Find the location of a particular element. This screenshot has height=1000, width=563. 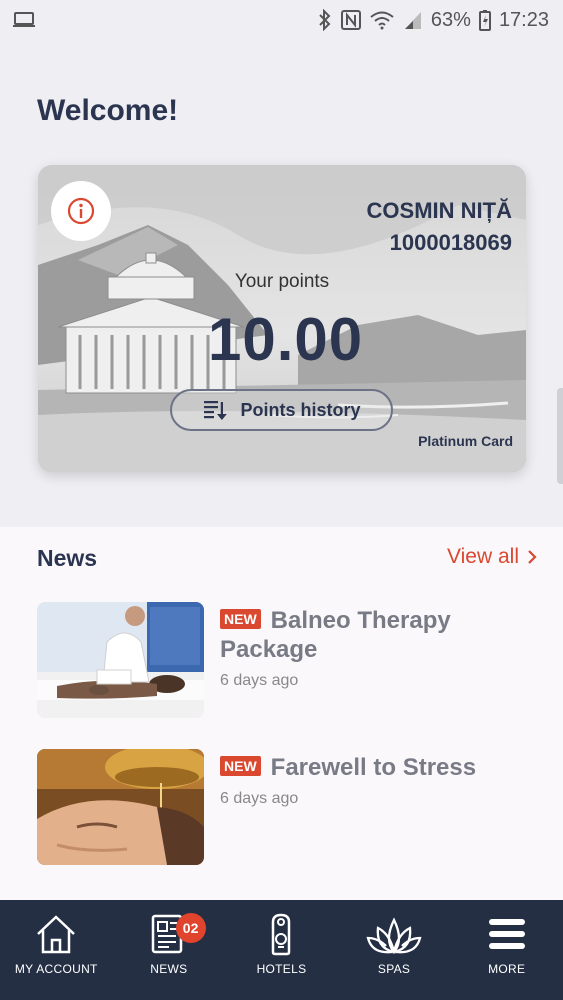

news-text: NEW Balneo Therapy Package 6 days ago is located at coordinates (370, 648).